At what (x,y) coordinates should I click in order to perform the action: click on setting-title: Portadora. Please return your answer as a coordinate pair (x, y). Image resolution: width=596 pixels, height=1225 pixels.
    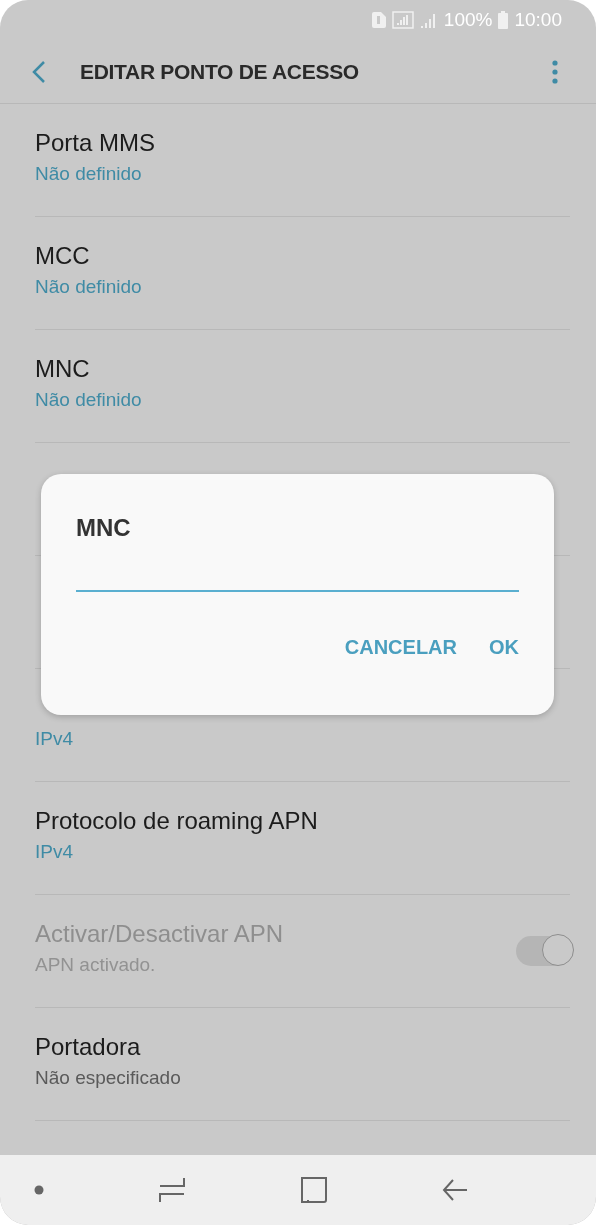
    Looking at the image, I should click on (88, 1047).